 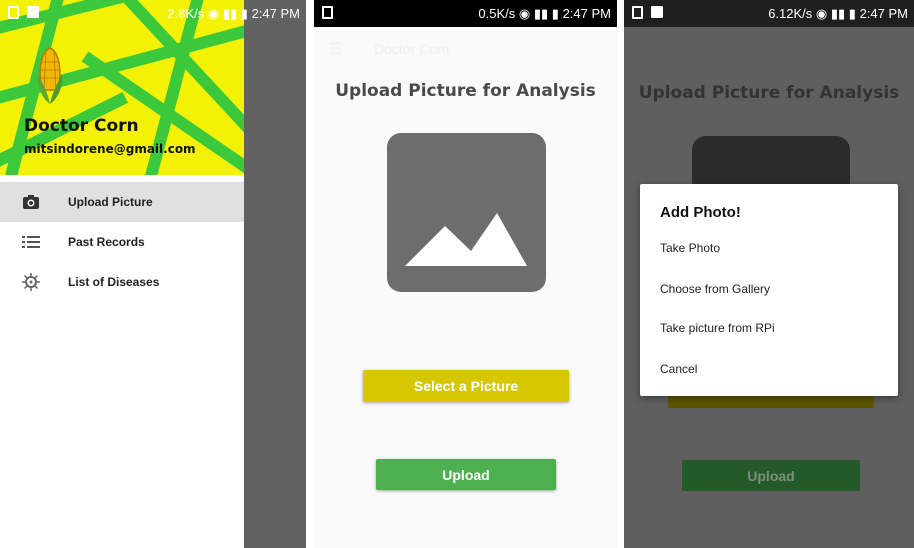 I want to click on app-name: Doctor Corn, so click(x=81, y=126).